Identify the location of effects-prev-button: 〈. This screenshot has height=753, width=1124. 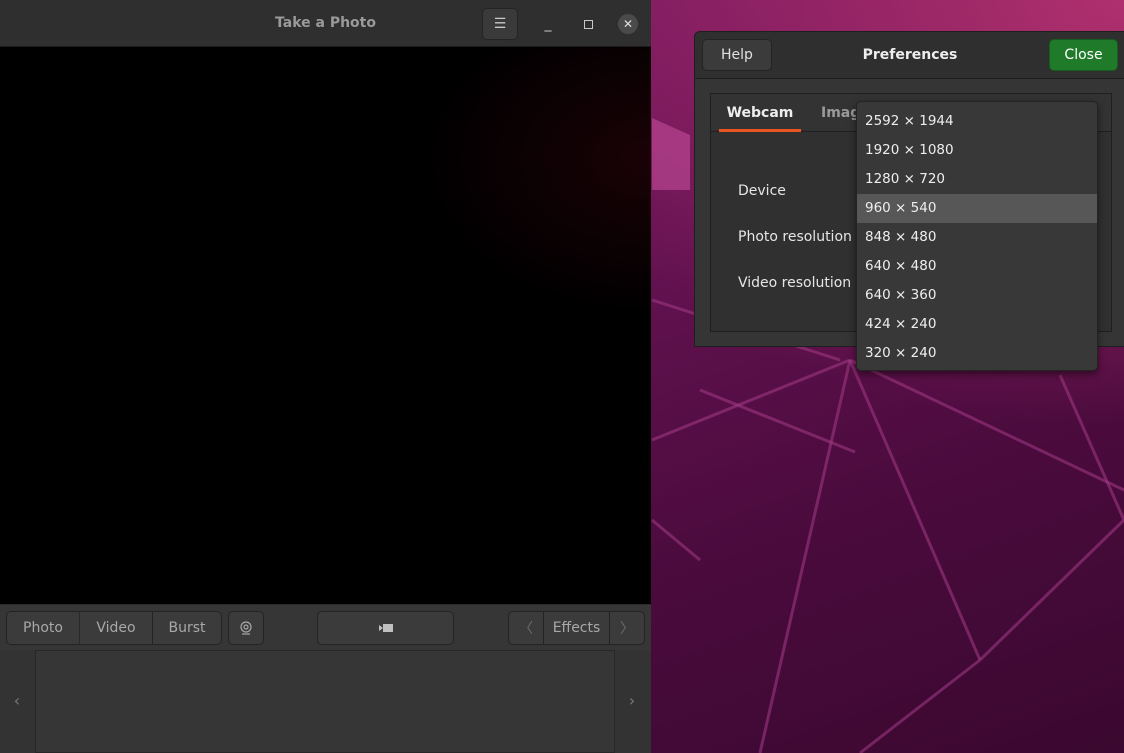
(526, 628).